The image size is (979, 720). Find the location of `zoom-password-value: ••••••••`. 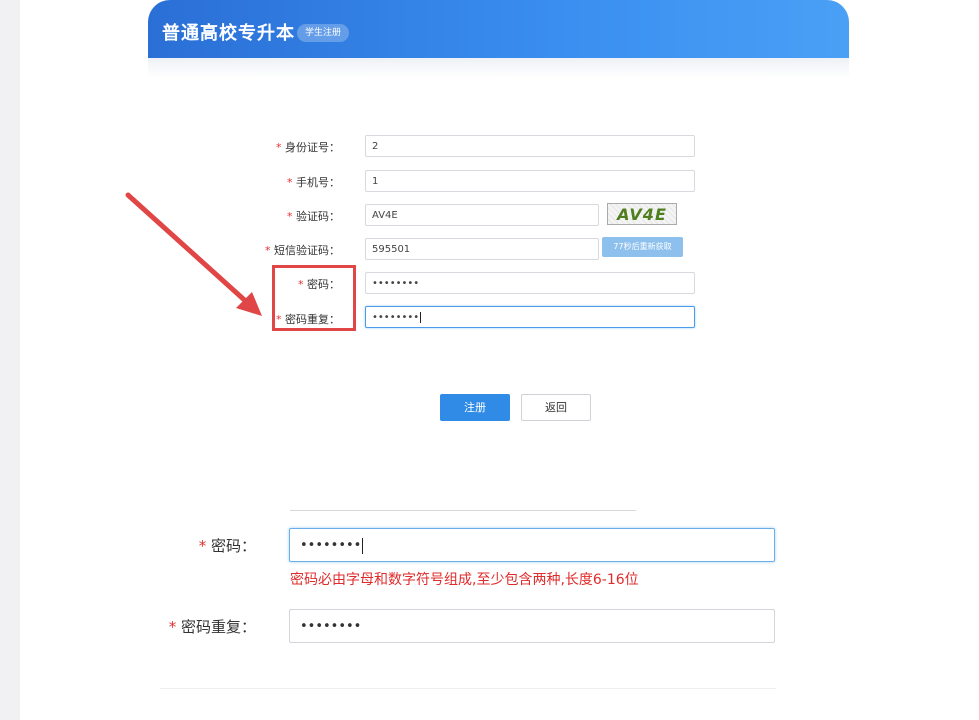

zoom-password-value: •••••••• is located at coordinates (331, 545).